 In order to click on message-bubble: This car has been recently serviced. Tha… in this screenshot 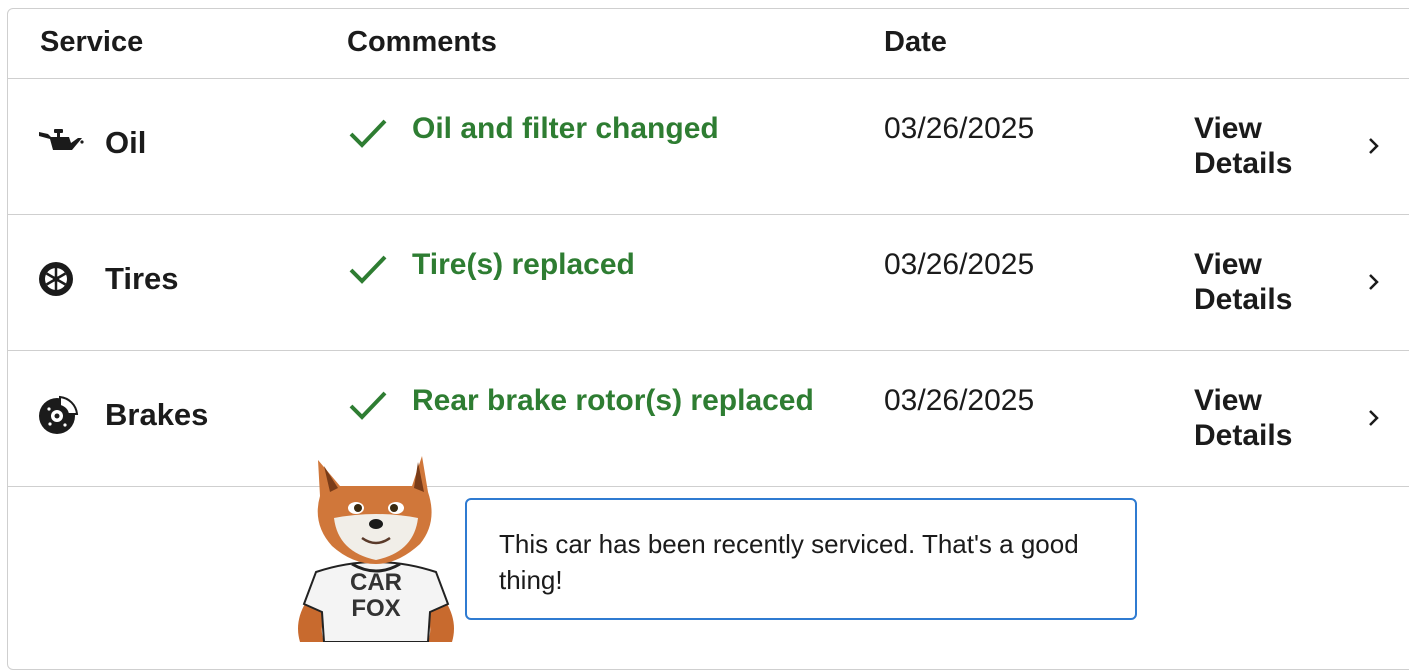, I will do `click(801, 559)`.